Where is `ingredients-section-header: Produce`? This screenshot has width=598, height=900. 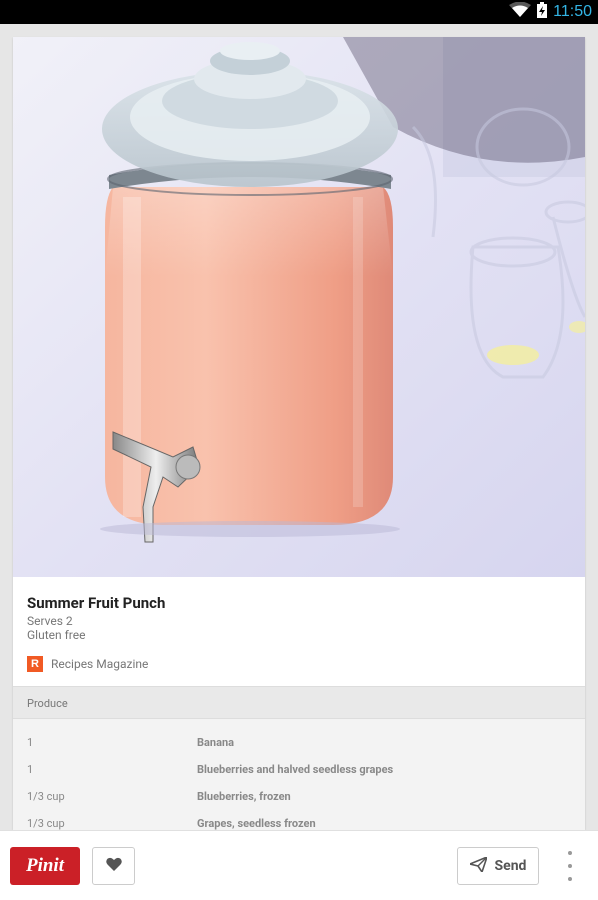 ingredients-section-header: Produce is located at coordinates (299, 702).